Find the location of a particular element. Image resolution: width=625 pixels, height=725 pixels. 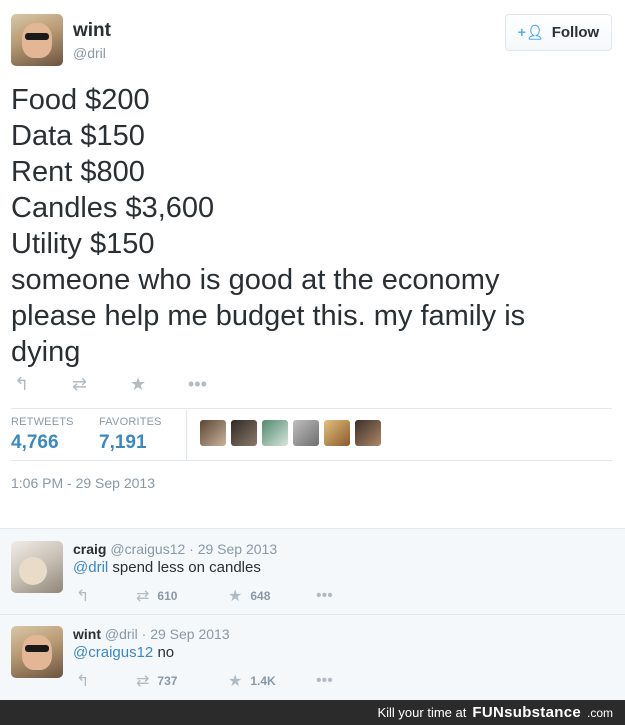

retweets-count: 4,766 is located at coordinates (35, 442).